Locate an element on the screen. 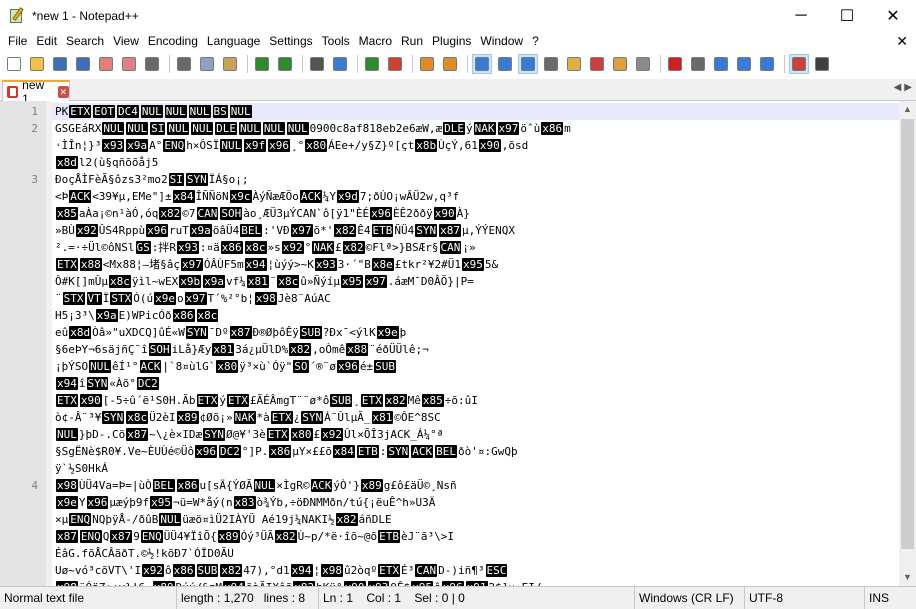  line-number: 3 is located at coordinates (34, 179).